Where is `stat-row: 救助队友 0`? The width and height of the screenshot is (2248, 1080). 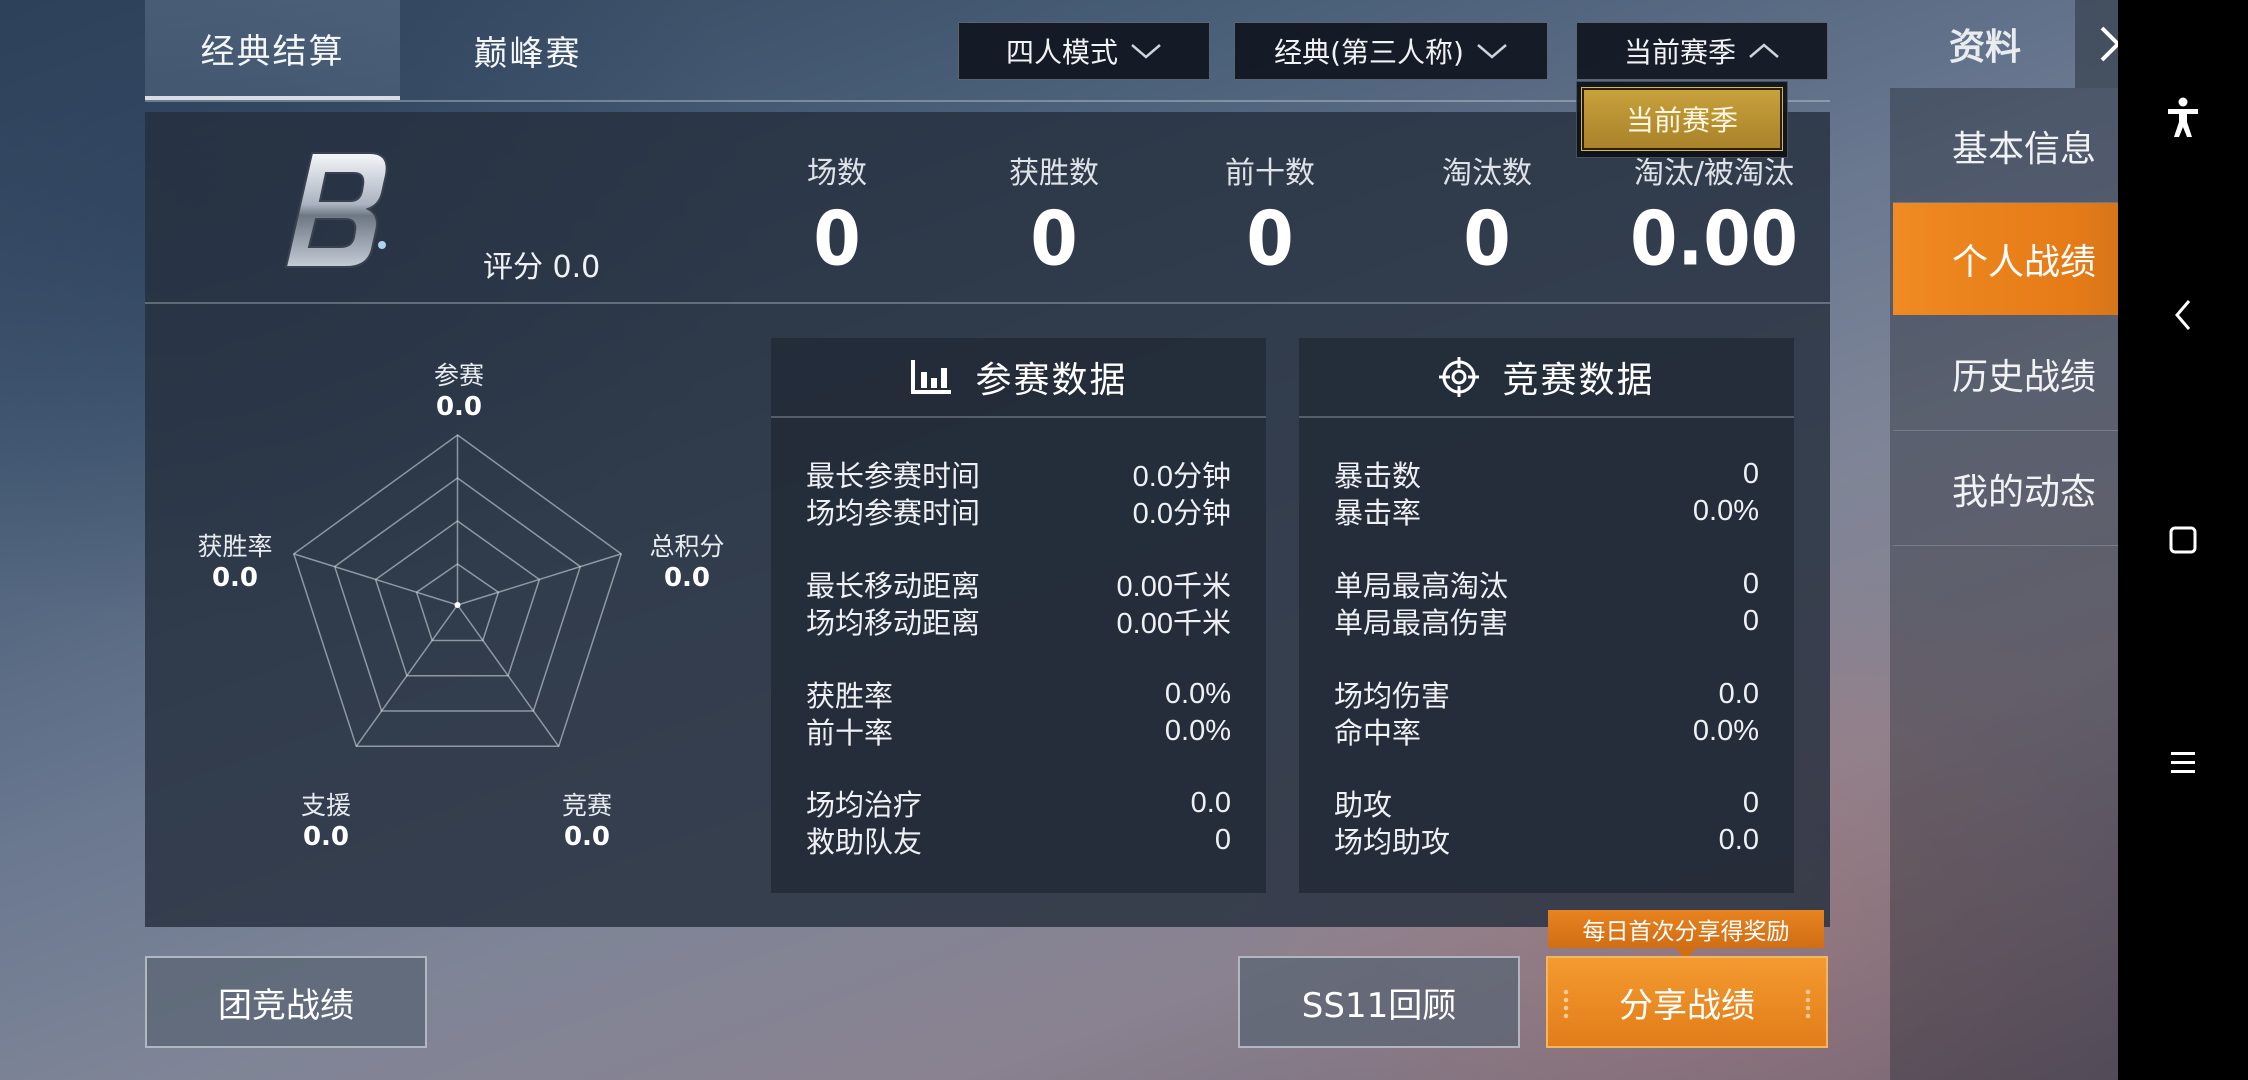
stat-row: 救助队友 0 is located at coordinates (1018, 841).